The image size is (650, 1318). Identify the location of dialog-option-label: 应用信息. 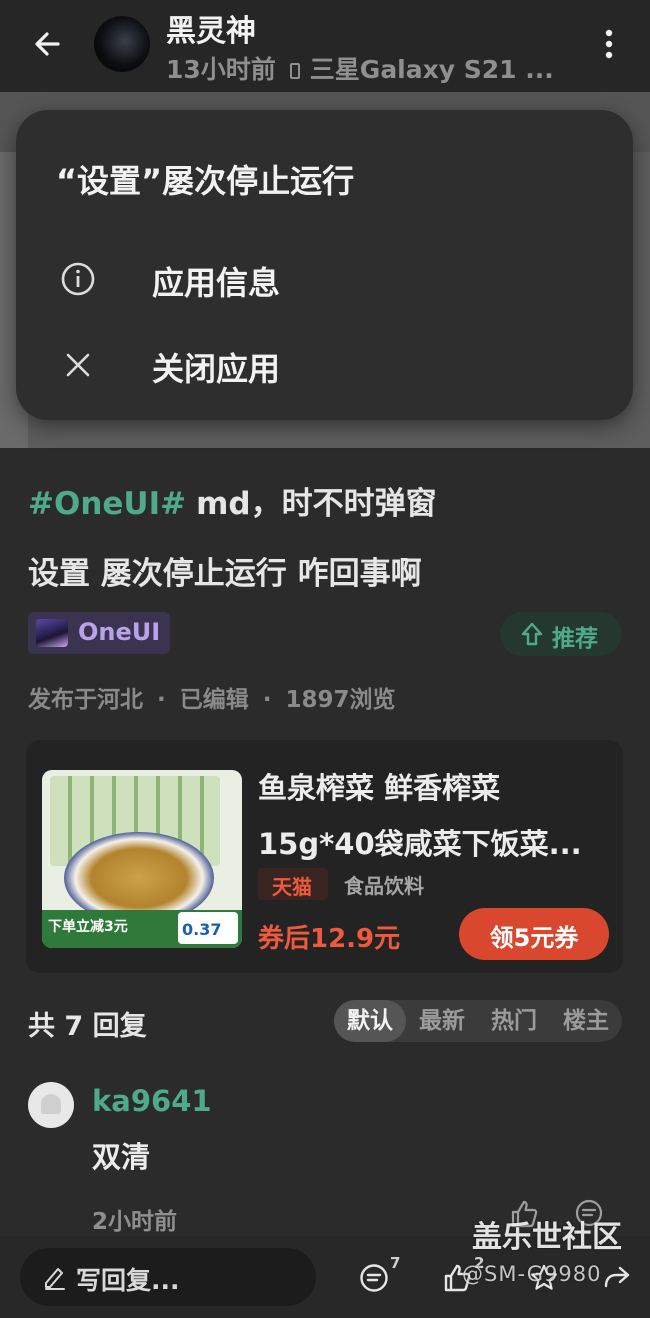
(216, 283).